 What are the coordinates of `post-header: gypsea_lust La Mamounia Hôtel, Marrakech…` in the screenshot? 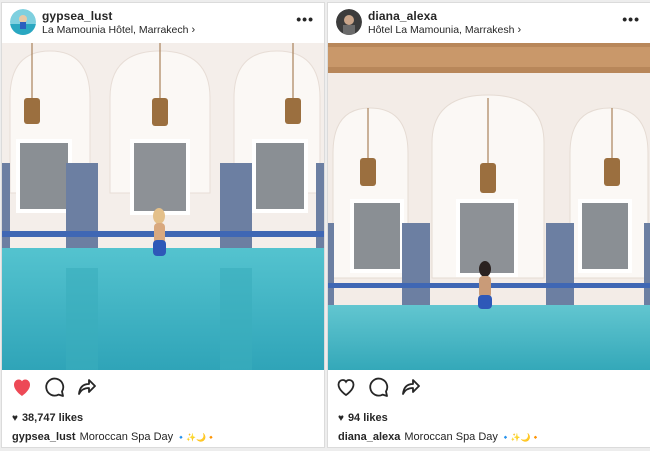 It's located at (163, 23).